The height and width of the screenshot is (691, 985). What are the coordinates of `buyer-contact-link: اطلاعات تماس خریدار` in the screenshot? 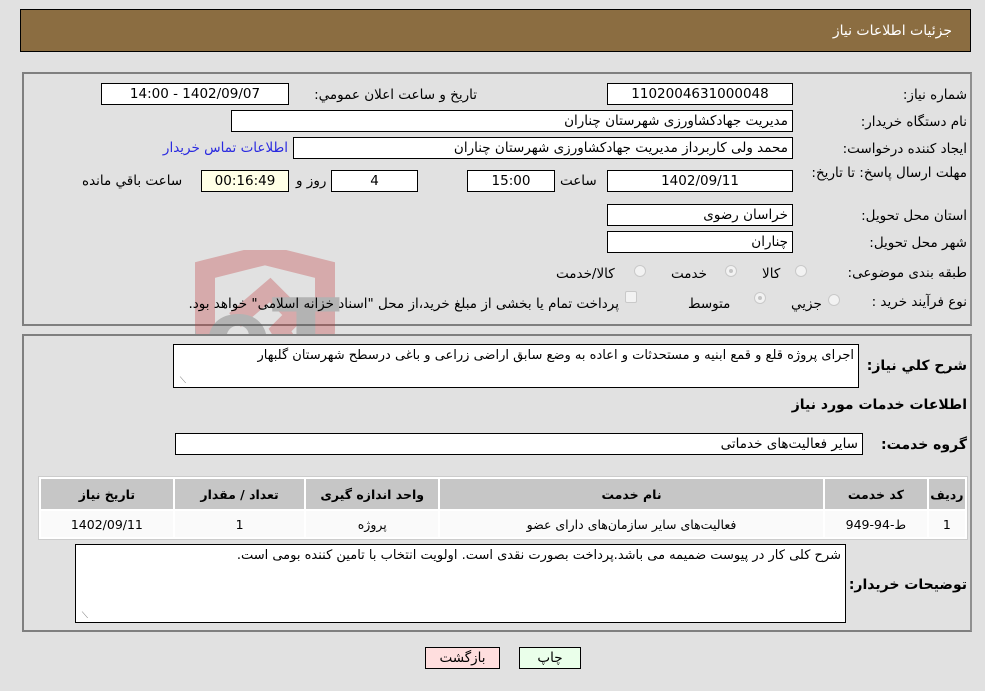 It's located at (225, 148).